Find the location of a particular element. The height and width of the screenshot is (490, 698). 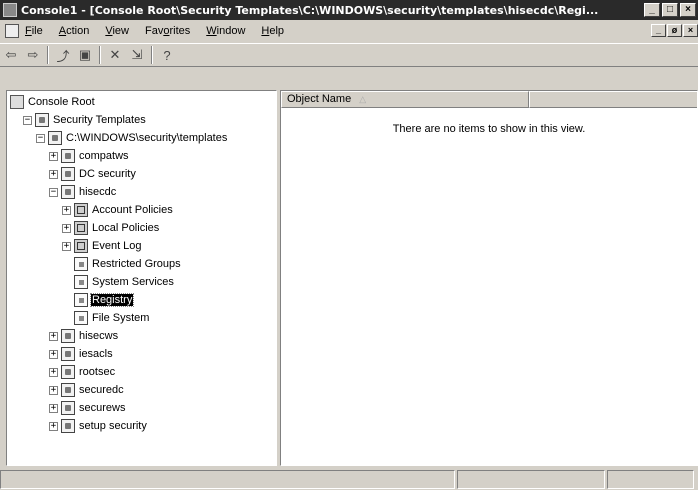

status-bar is located at coordinates (349, 479).